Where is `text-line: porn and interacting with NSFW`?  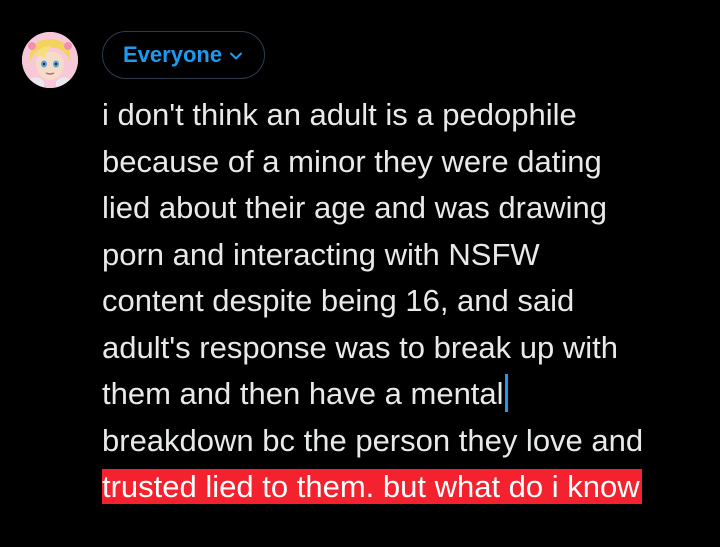 text-line: porn and interacting with NSFW is located at coordinates (321, 254).